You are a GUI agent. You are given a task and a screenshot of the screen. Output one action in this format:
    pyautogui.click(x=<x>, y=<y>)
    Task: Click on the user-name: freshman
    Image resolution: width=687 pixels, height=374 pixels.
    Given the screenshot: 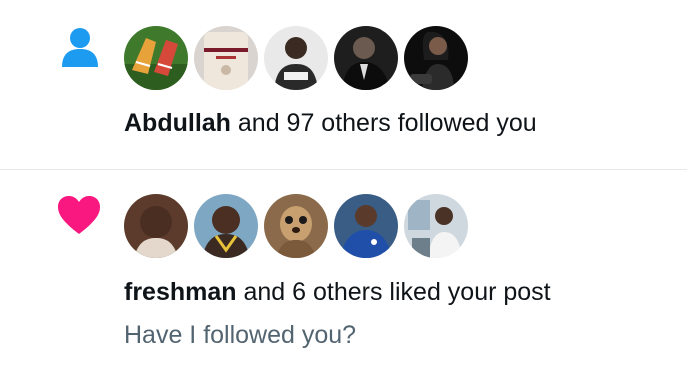 What is the action you would take?
    pyautogui.click(x=180, y=292)
    